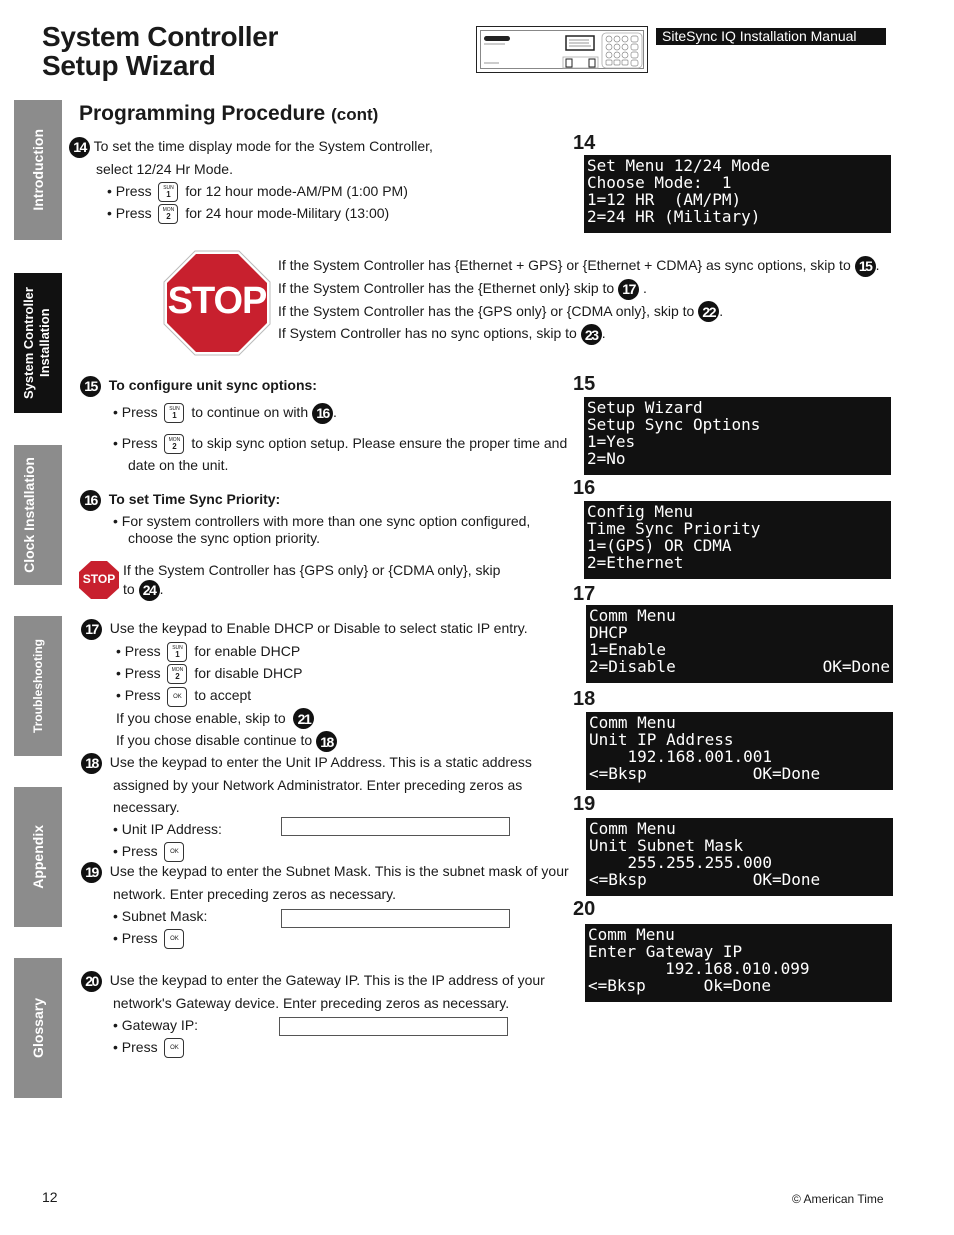 The height and width of the screenshot is (1235, 954). Describe the element at coordinates (38, 515) in the screenshot. I see `side-tab-clock-installation: Clock Installation` at that location.